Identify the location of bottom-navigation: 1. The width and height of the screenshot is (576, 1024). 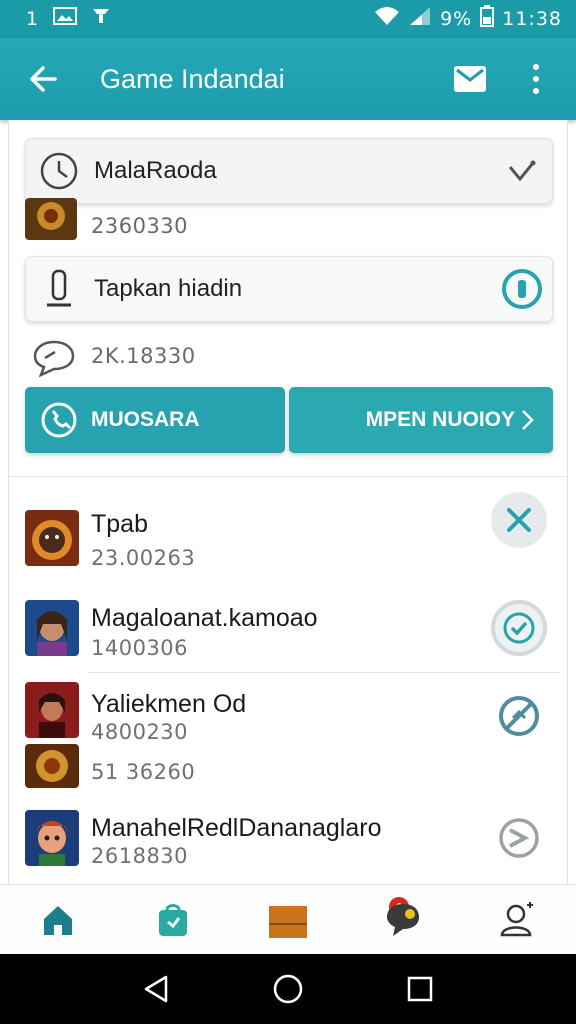
(288, 919).